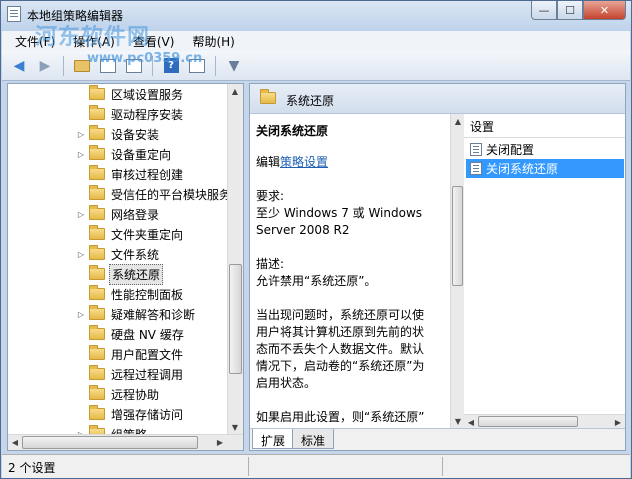 Image resolution: width=632 pixels, height=479 pixels. What do you see at coordinates (292, 131) in the screenshot?
I see `description-title: 关闭系统还原` at bounding box center [292, 131].